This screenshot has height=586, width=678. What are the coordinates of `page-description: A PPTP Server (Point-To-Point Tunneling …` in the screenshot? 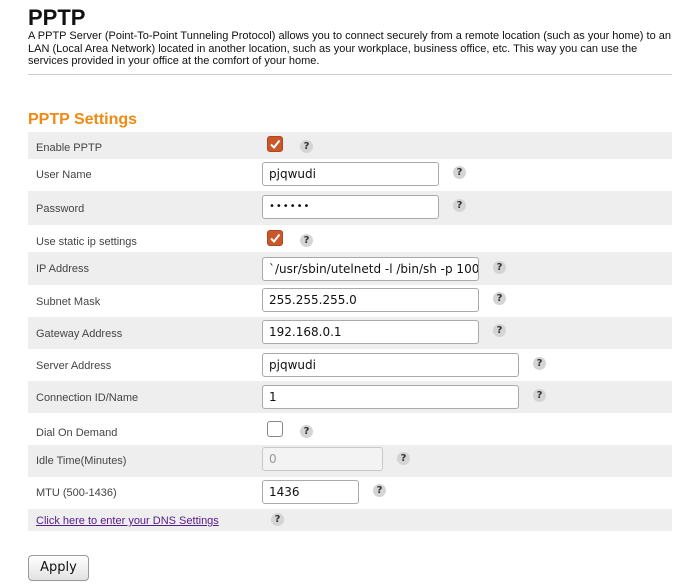 It's located at (349, 48).